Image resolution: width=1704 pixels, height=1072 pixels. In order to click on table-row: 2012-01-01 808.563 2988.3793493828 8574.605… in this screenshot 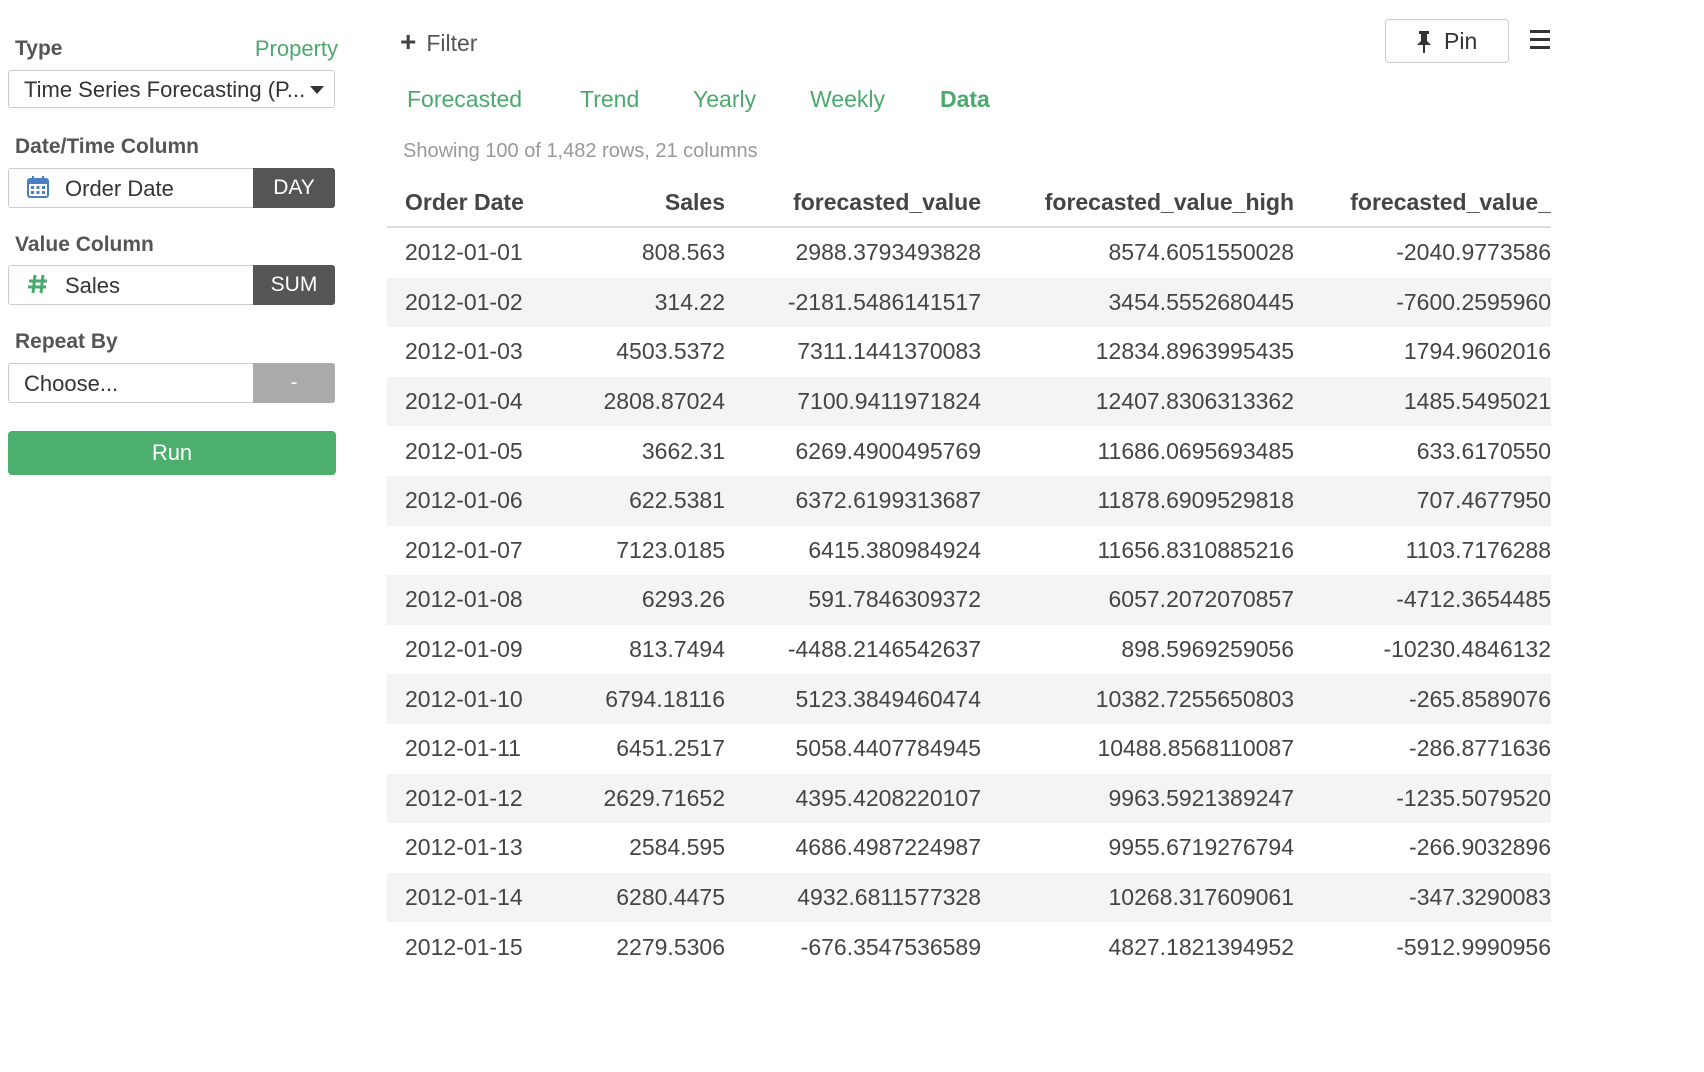, I will do `click(969, 252)`.